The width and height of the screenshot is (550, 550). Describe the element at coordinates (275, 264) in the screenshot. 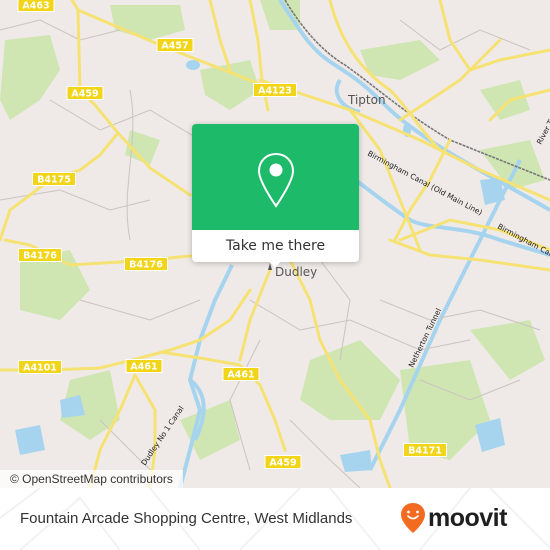

I see `popup-pointer` at that location.